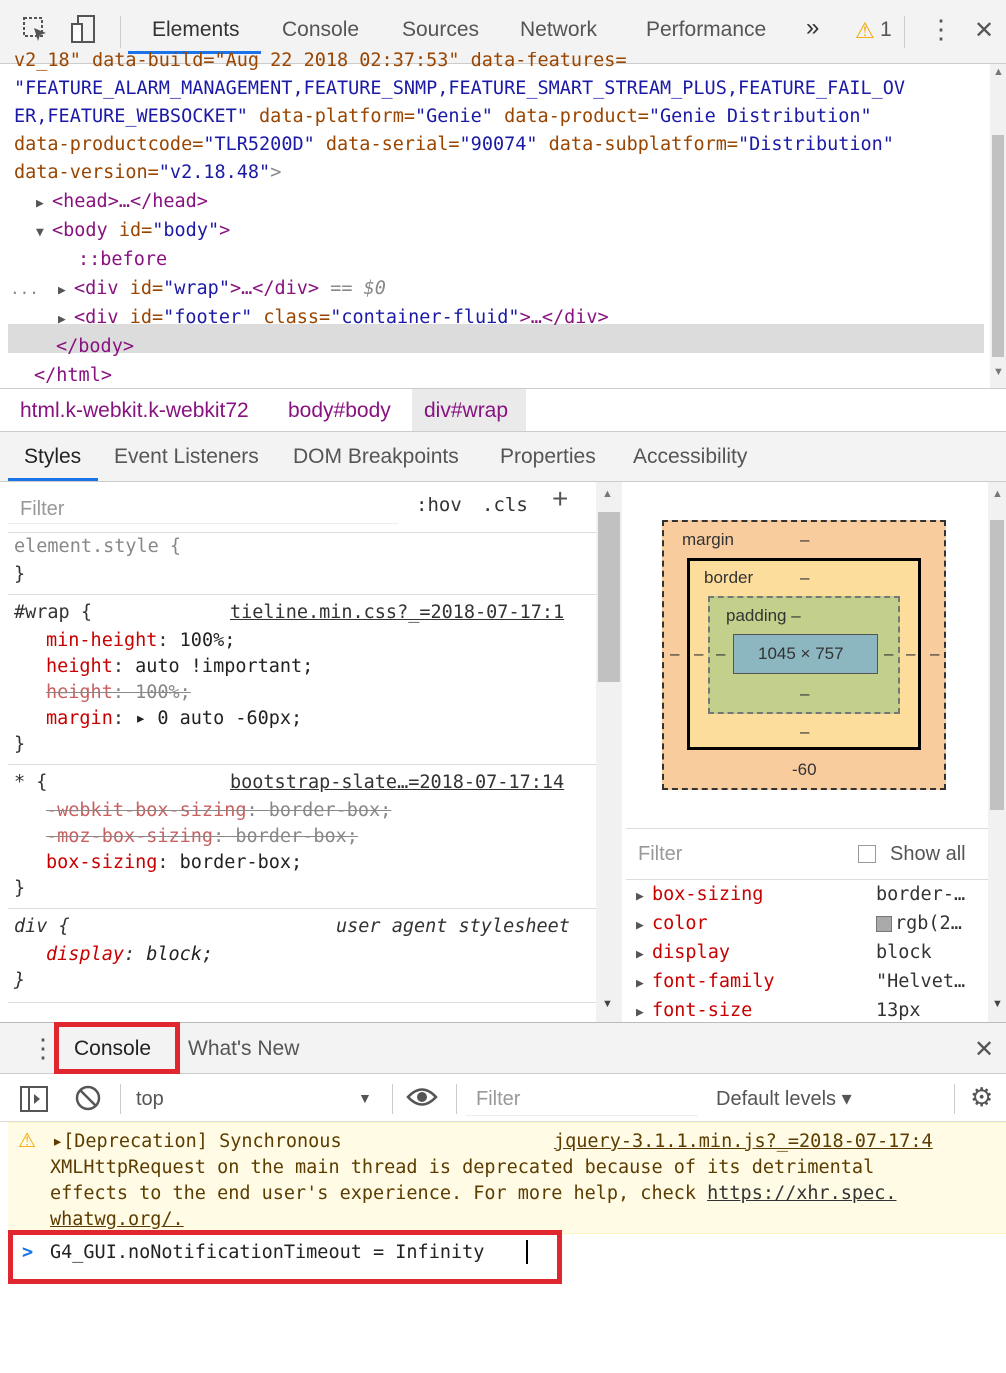  I want to click on wrap-rule-source-link: tieline.min.css?_=2018-07-17:1, so click(397, 613).